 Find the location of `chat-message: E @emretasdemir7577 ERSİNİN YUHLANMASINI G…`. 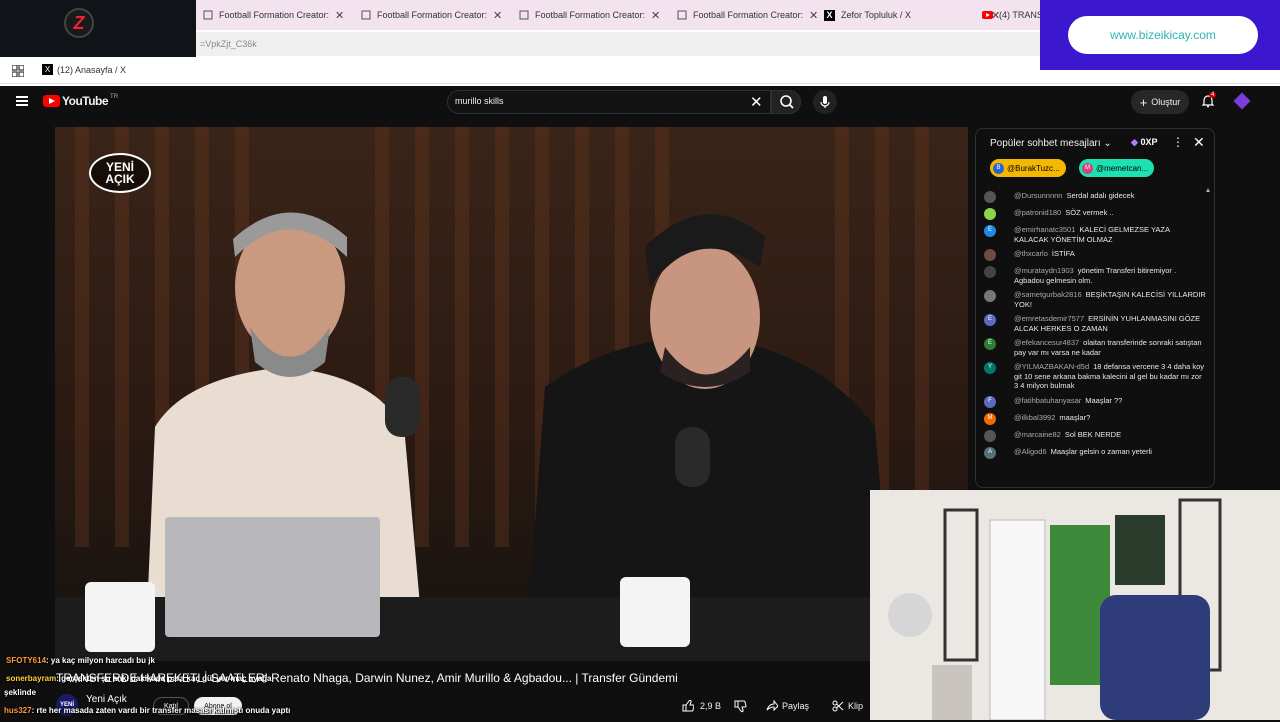

chat-message: E @emretasdemir7577 ERSİNİN YUHLANMASINI G… is located at coordinates (1095, 323).